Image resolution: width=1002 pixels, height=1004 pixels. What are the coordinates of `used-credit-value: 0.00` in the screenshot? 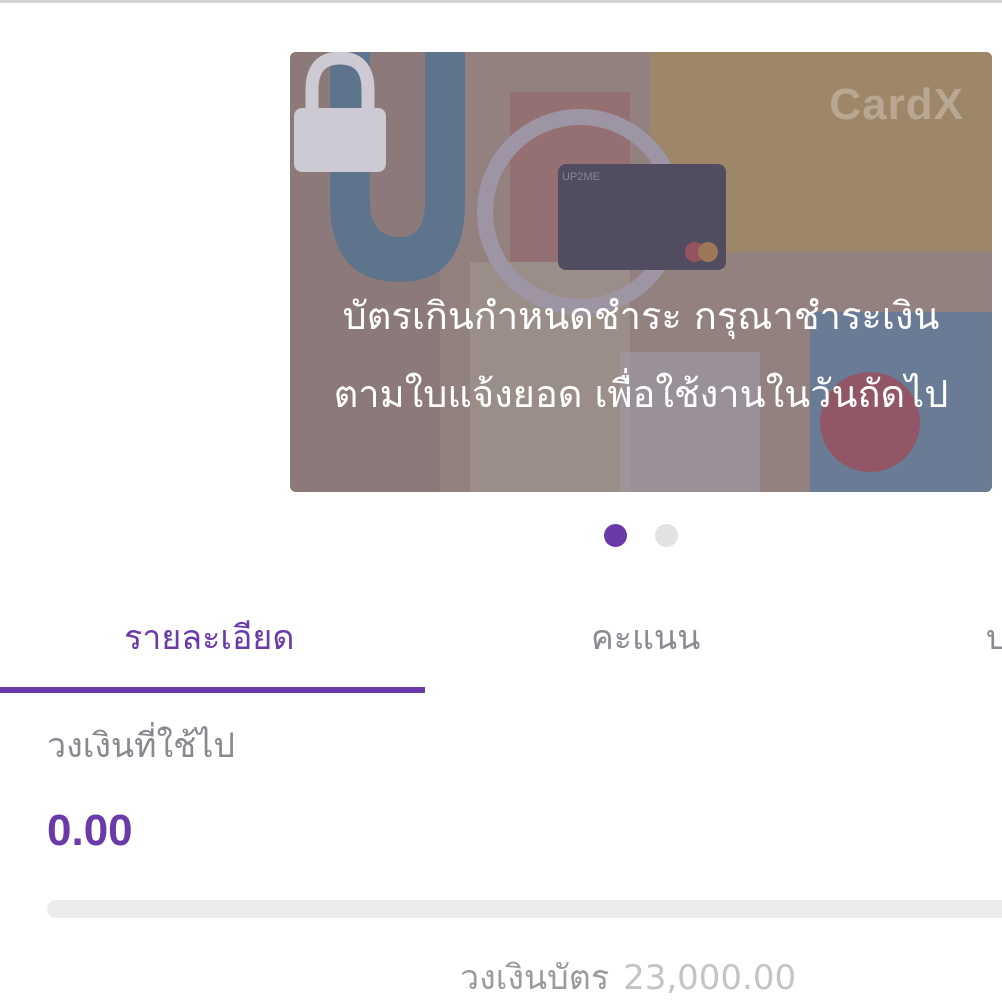 It's located at (90, 830).